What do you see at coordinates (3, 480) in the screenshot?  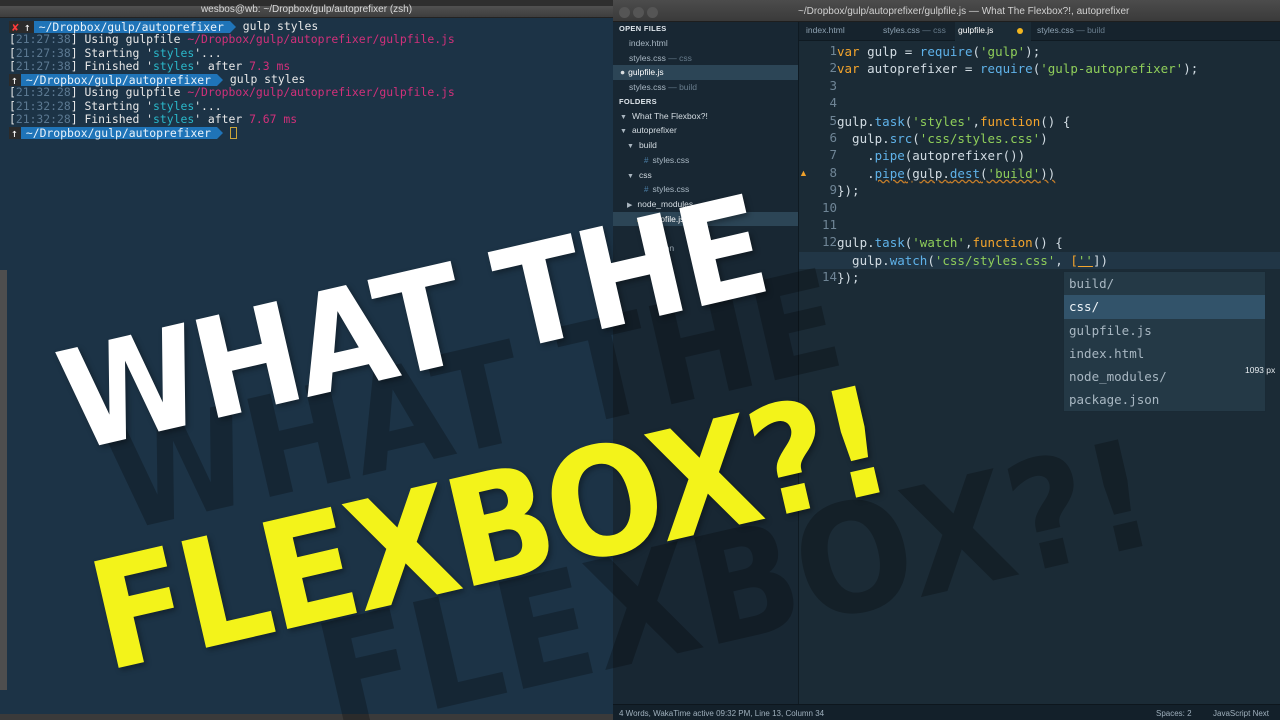 I see `terminal-scrollbar` at bounding box center [3, 480].